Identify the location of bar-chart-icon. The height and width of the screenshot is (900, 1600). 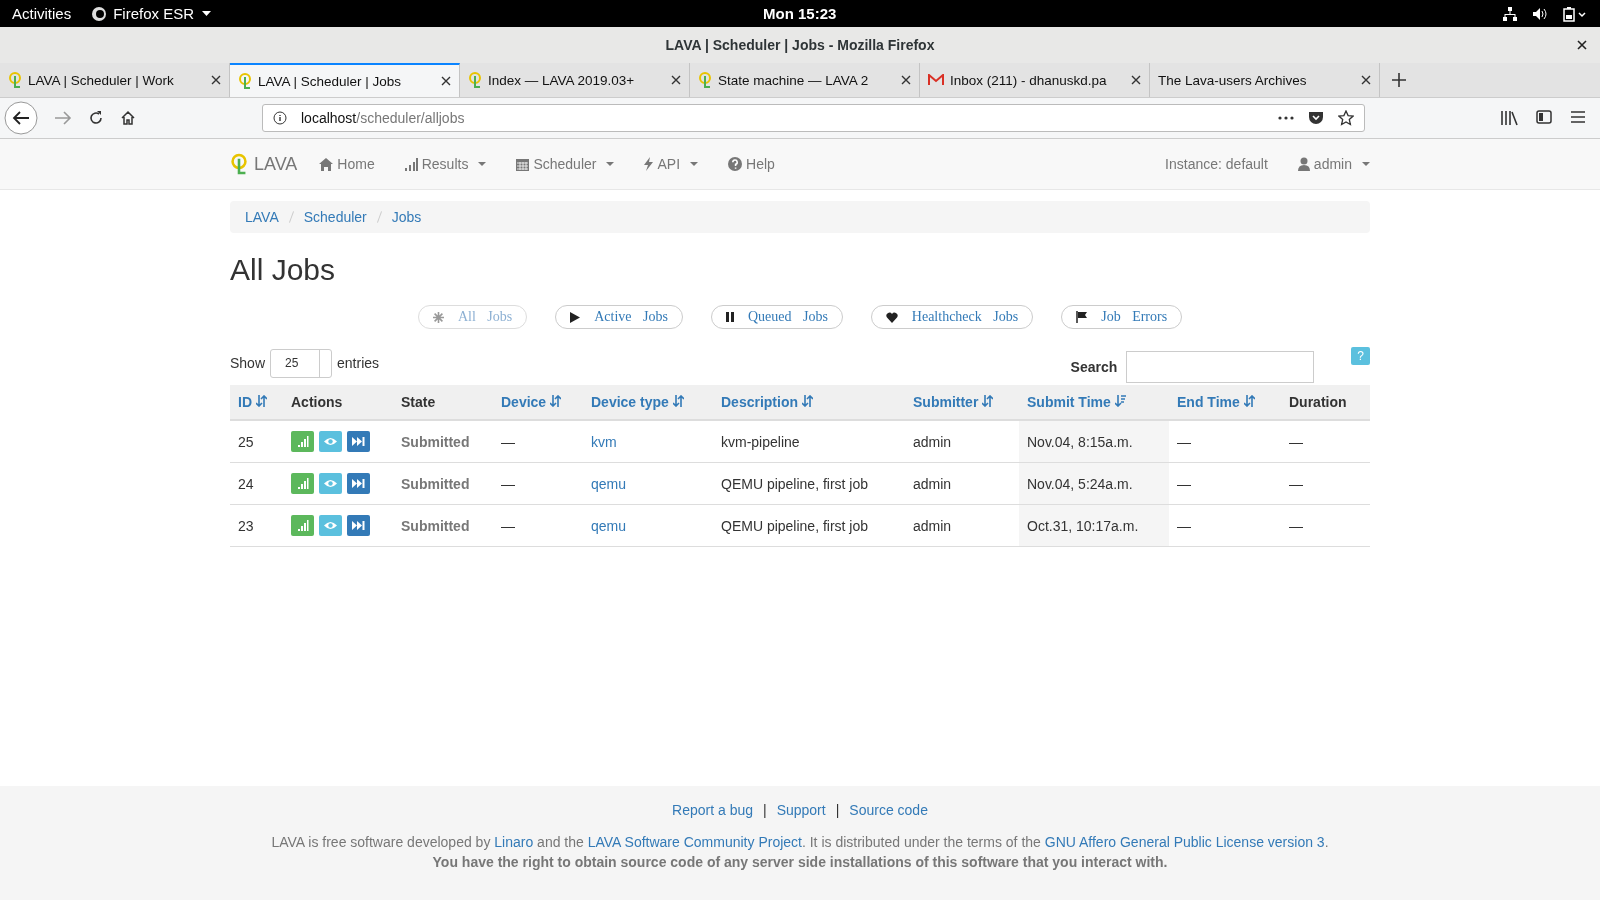
(411, 164).